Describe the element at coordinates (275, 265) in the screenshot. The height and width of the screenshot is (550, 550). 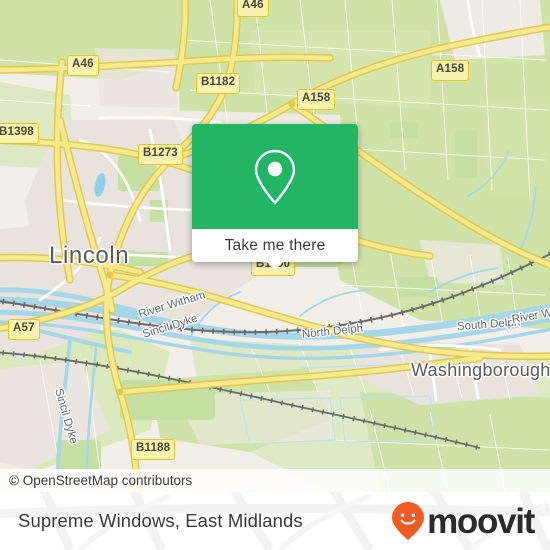
I see `popup-pointer-tail` at that location.